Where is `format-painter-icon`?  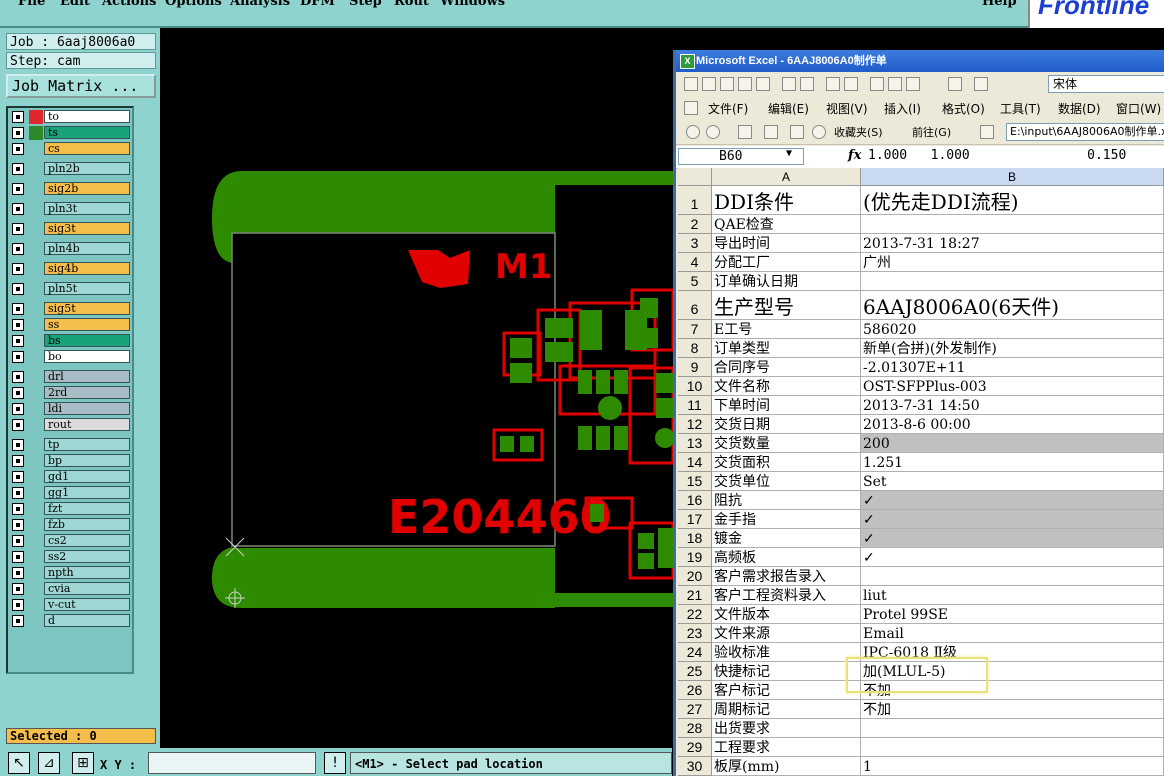 format-painter-icon is located at coordinates (955, 84).